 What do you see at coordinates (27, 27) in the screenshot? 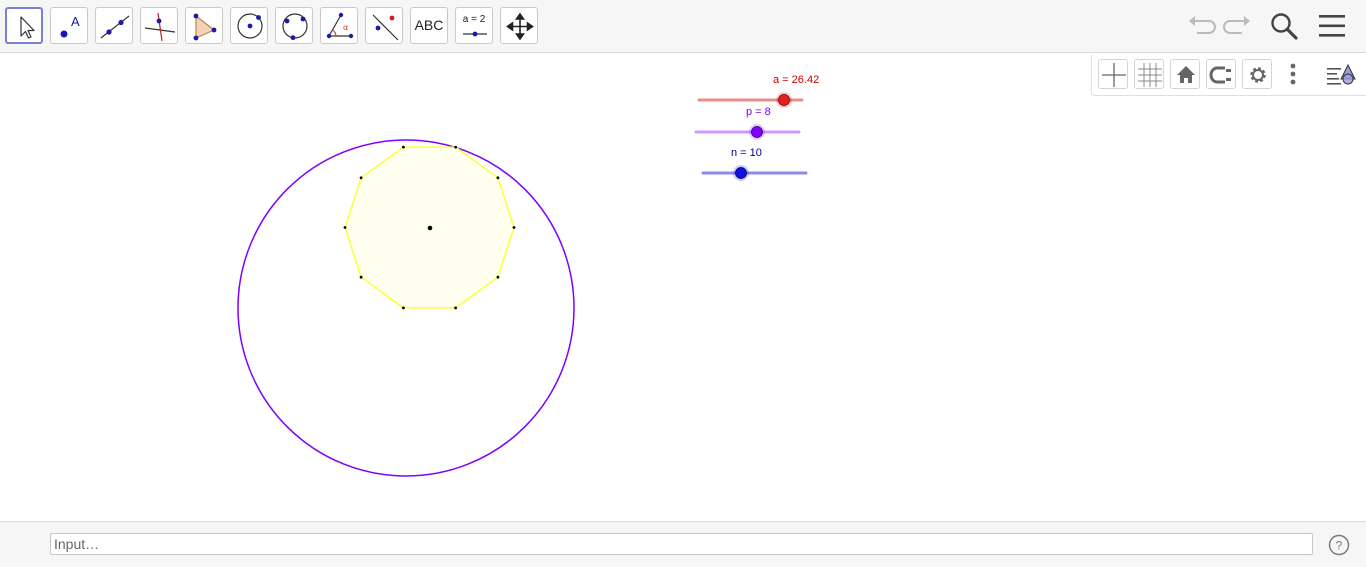
I see `cursor-arrow-icon` at bounding box center [27, 27].